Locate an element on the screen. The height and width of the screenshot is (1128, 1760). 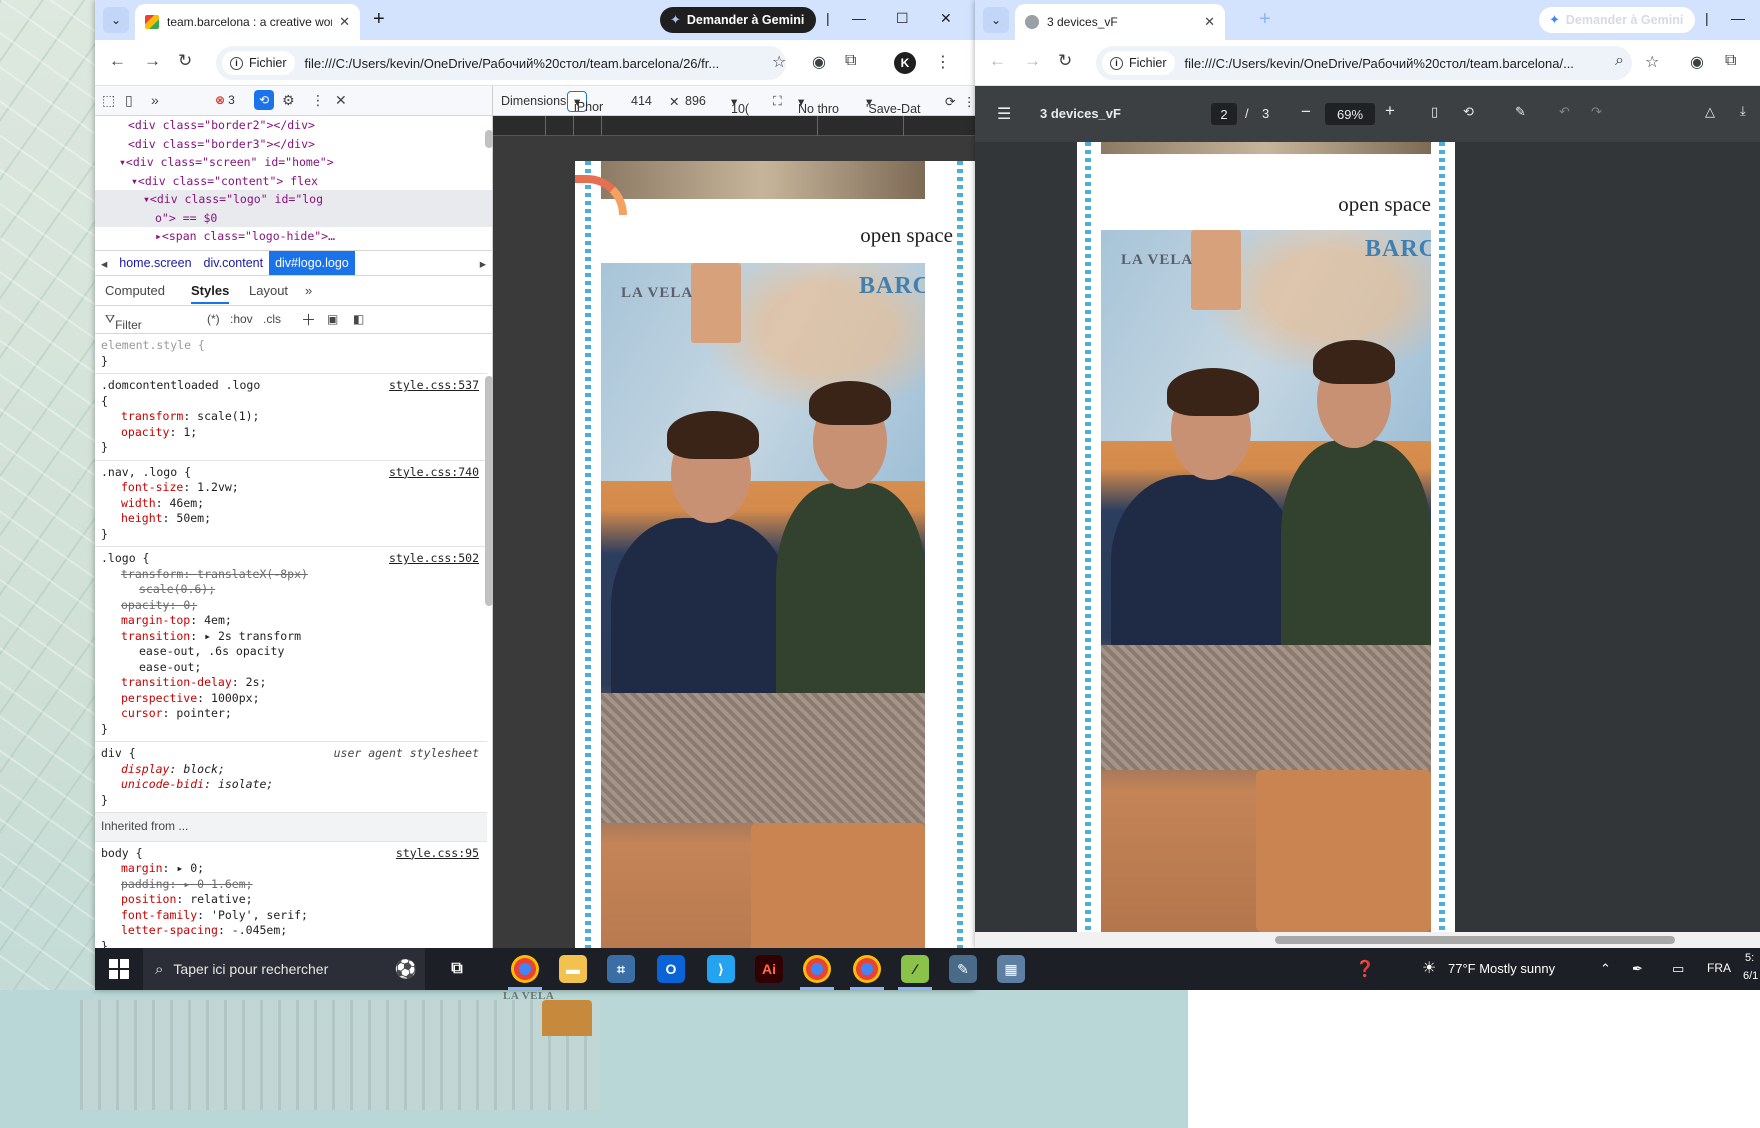
dom-line: <div class="border2"></div> is located at coordinates (293, 125).